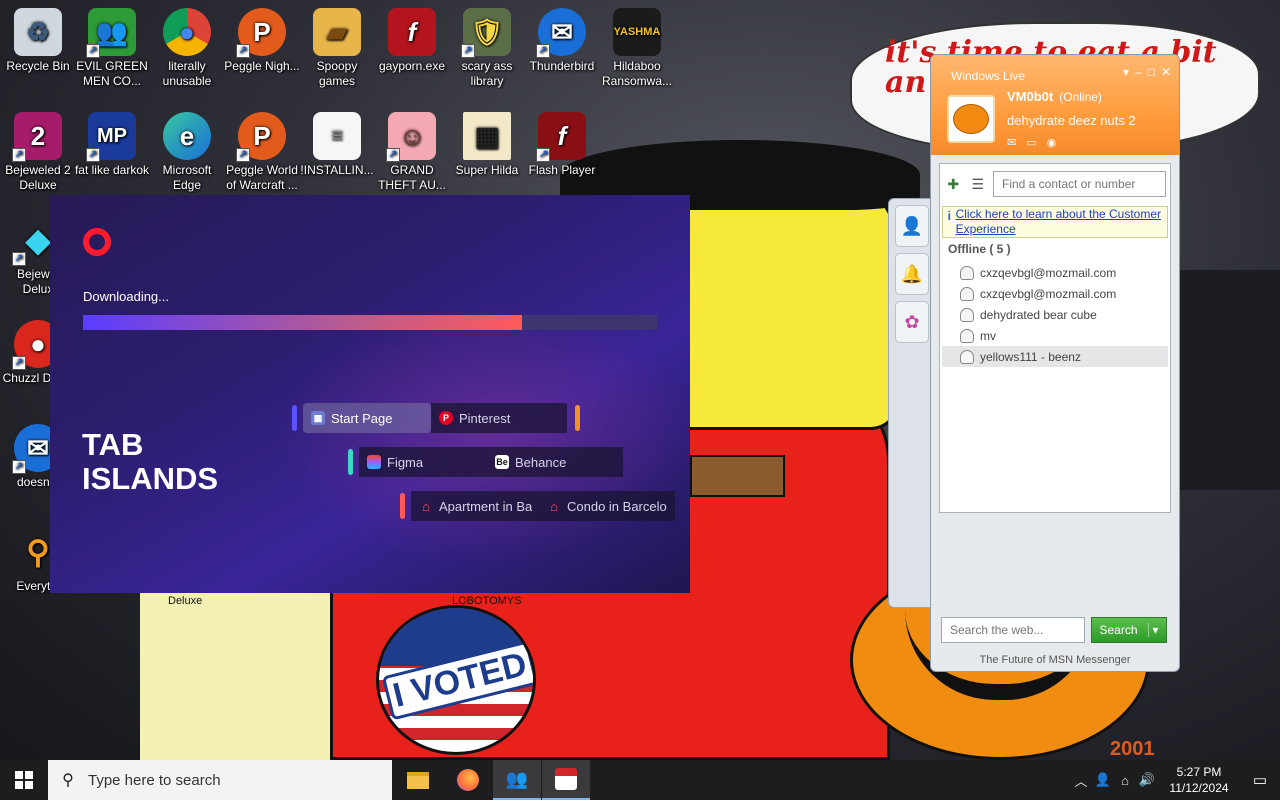 The image size is (1280, 800). What do you see at coordinates (1199, 780) in the screenshot?
I see `clock: 5:27 PM 11/12/2024` at bounding box center [1199, 780].